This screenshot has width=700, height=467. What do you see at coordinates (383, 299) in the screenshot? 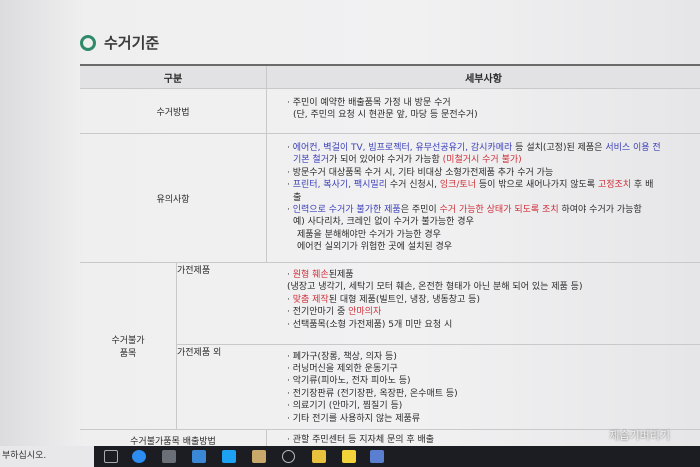
I see `appliances-line-3: · 맞춤 제작된 대형 제품(빌트인, 냉장, 냉동창고 등)` at bounding box center [383, 299].